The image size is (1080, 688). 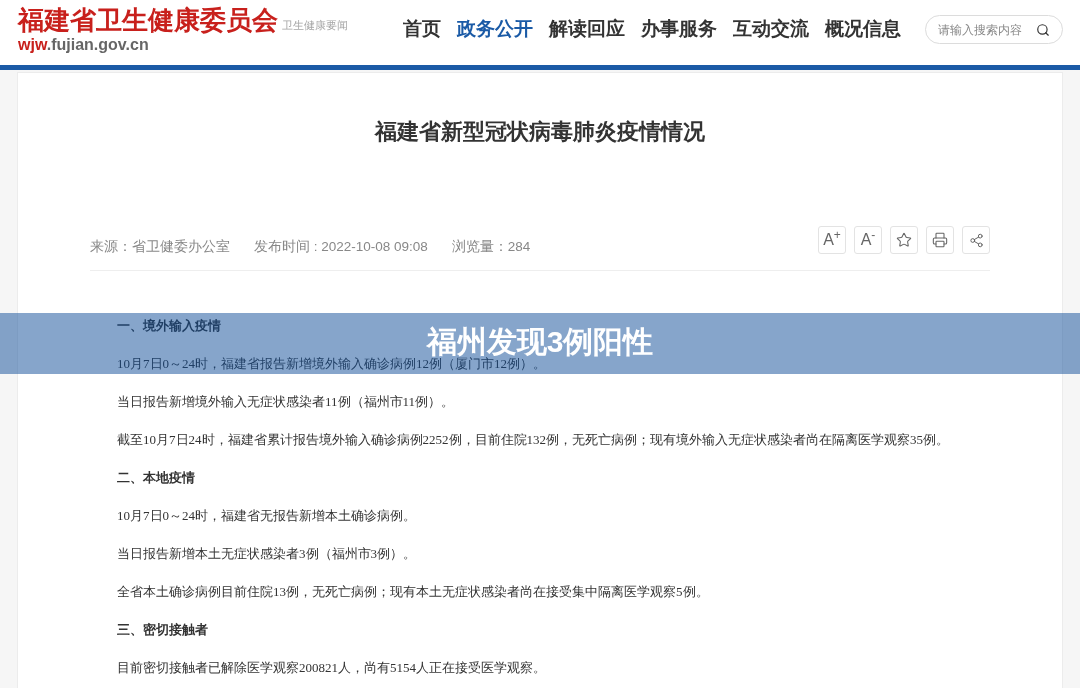 What do you see at coordinates (540, 341) in the screenshot?
I see `banner-title: 福州发现3例阳性` at bounding box center [540, 341].